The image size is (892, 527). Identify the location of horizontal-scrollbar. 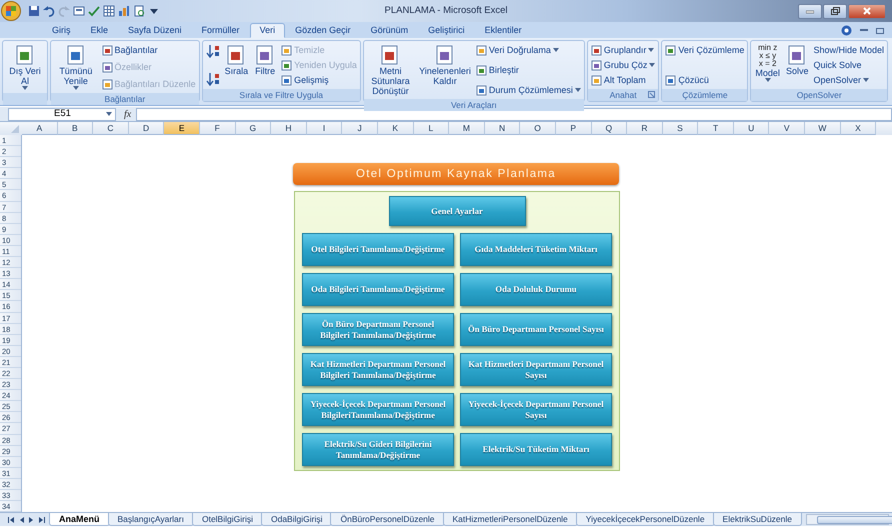
(847, 519).